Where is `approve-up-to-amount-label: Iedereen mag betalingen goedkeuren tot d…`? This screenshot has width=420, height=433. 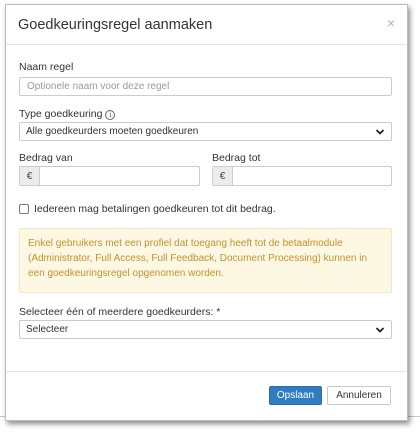 approve-up-to-amount-label: Iedereen mag betalingen goedkeuren tot d… is located at coordinates (155, 209).